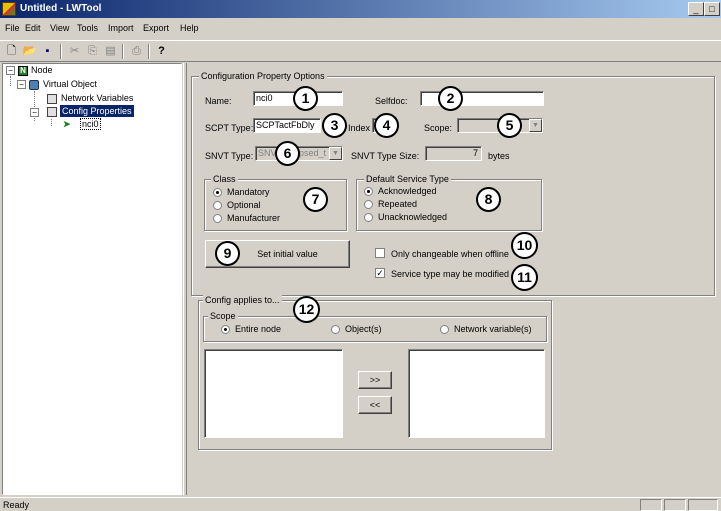 The image size is (721, 511). I want to click on offline-checkbox, so click(380, 253).